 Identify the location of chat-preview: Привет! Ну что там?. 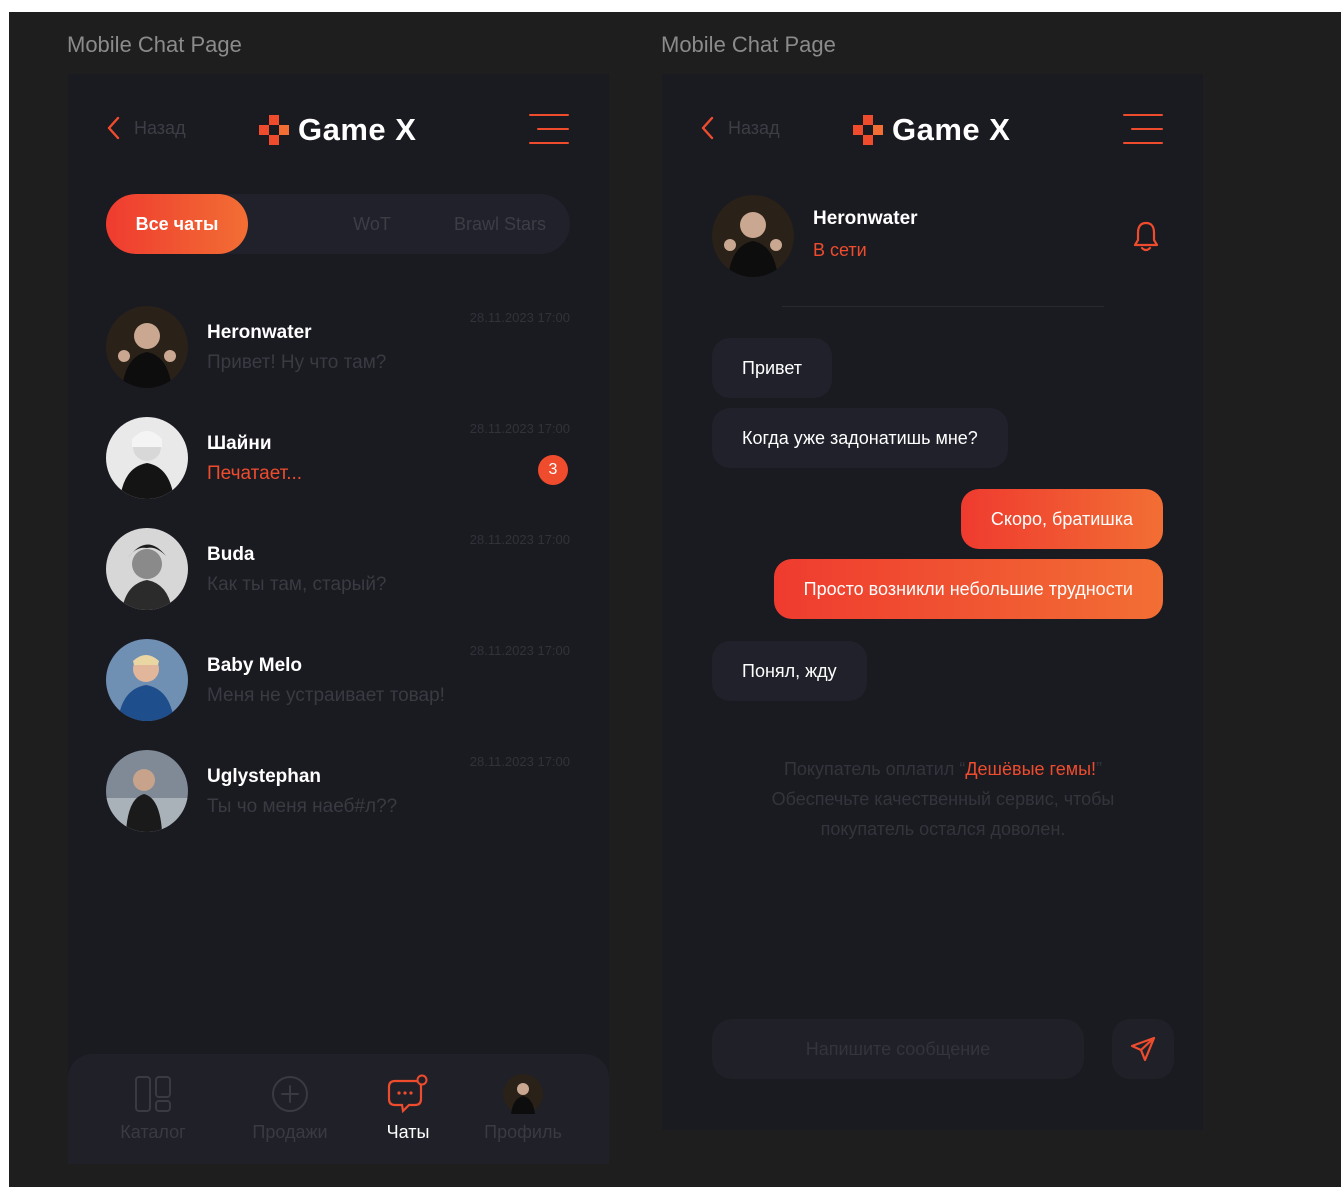
(297, 362).